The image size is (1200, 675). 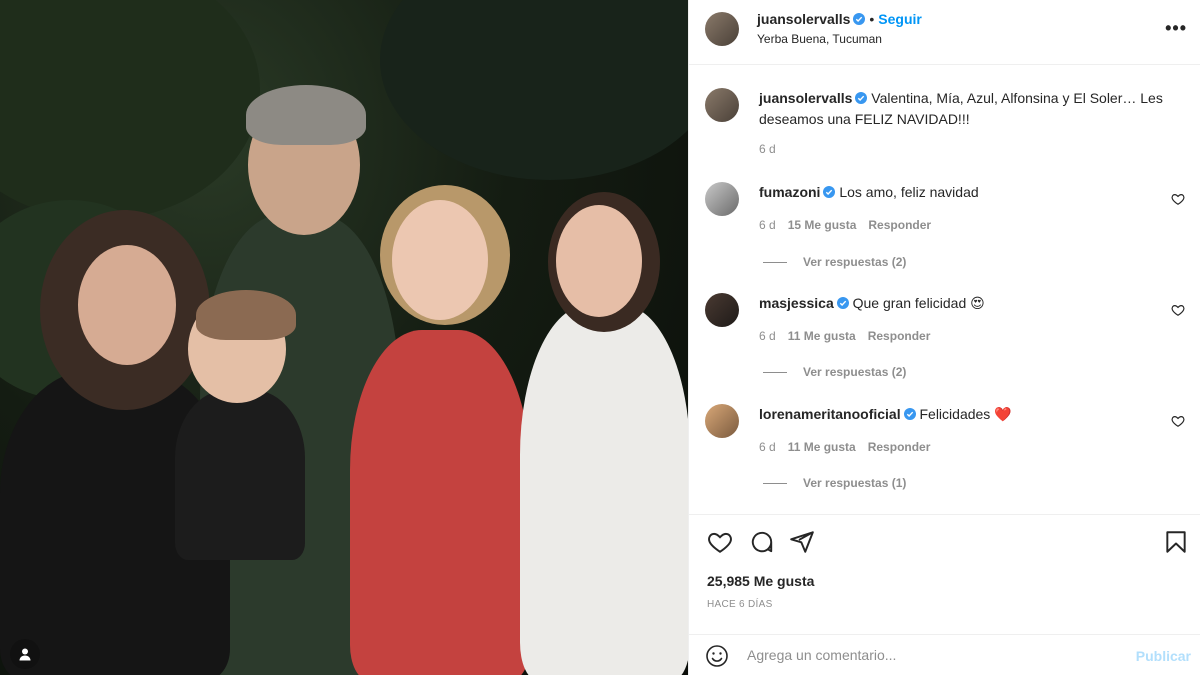 I want to click on caption-age: 6 d, so click(x=773, y=149).